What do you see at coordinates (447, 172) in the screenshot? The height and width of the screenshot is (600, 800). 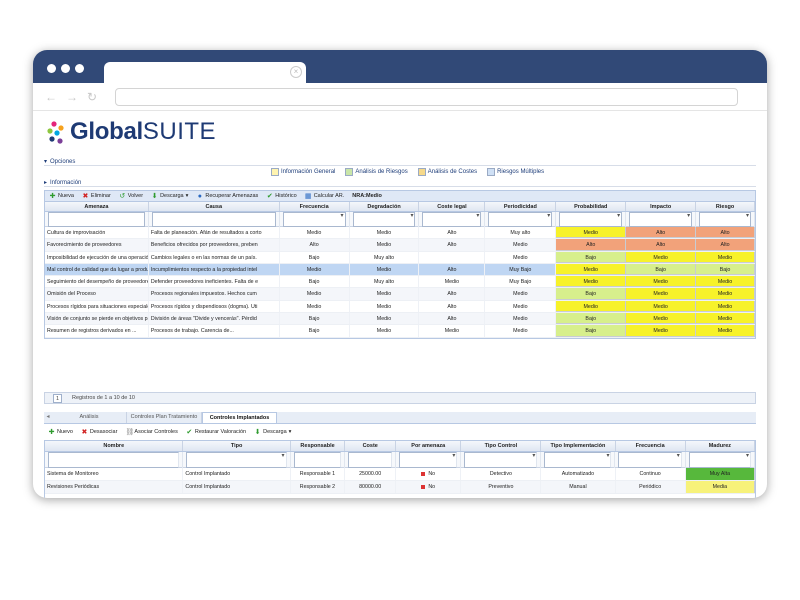 I see `option-analisis-costes: Análisis de Costes` at bounding box center [447, 172].